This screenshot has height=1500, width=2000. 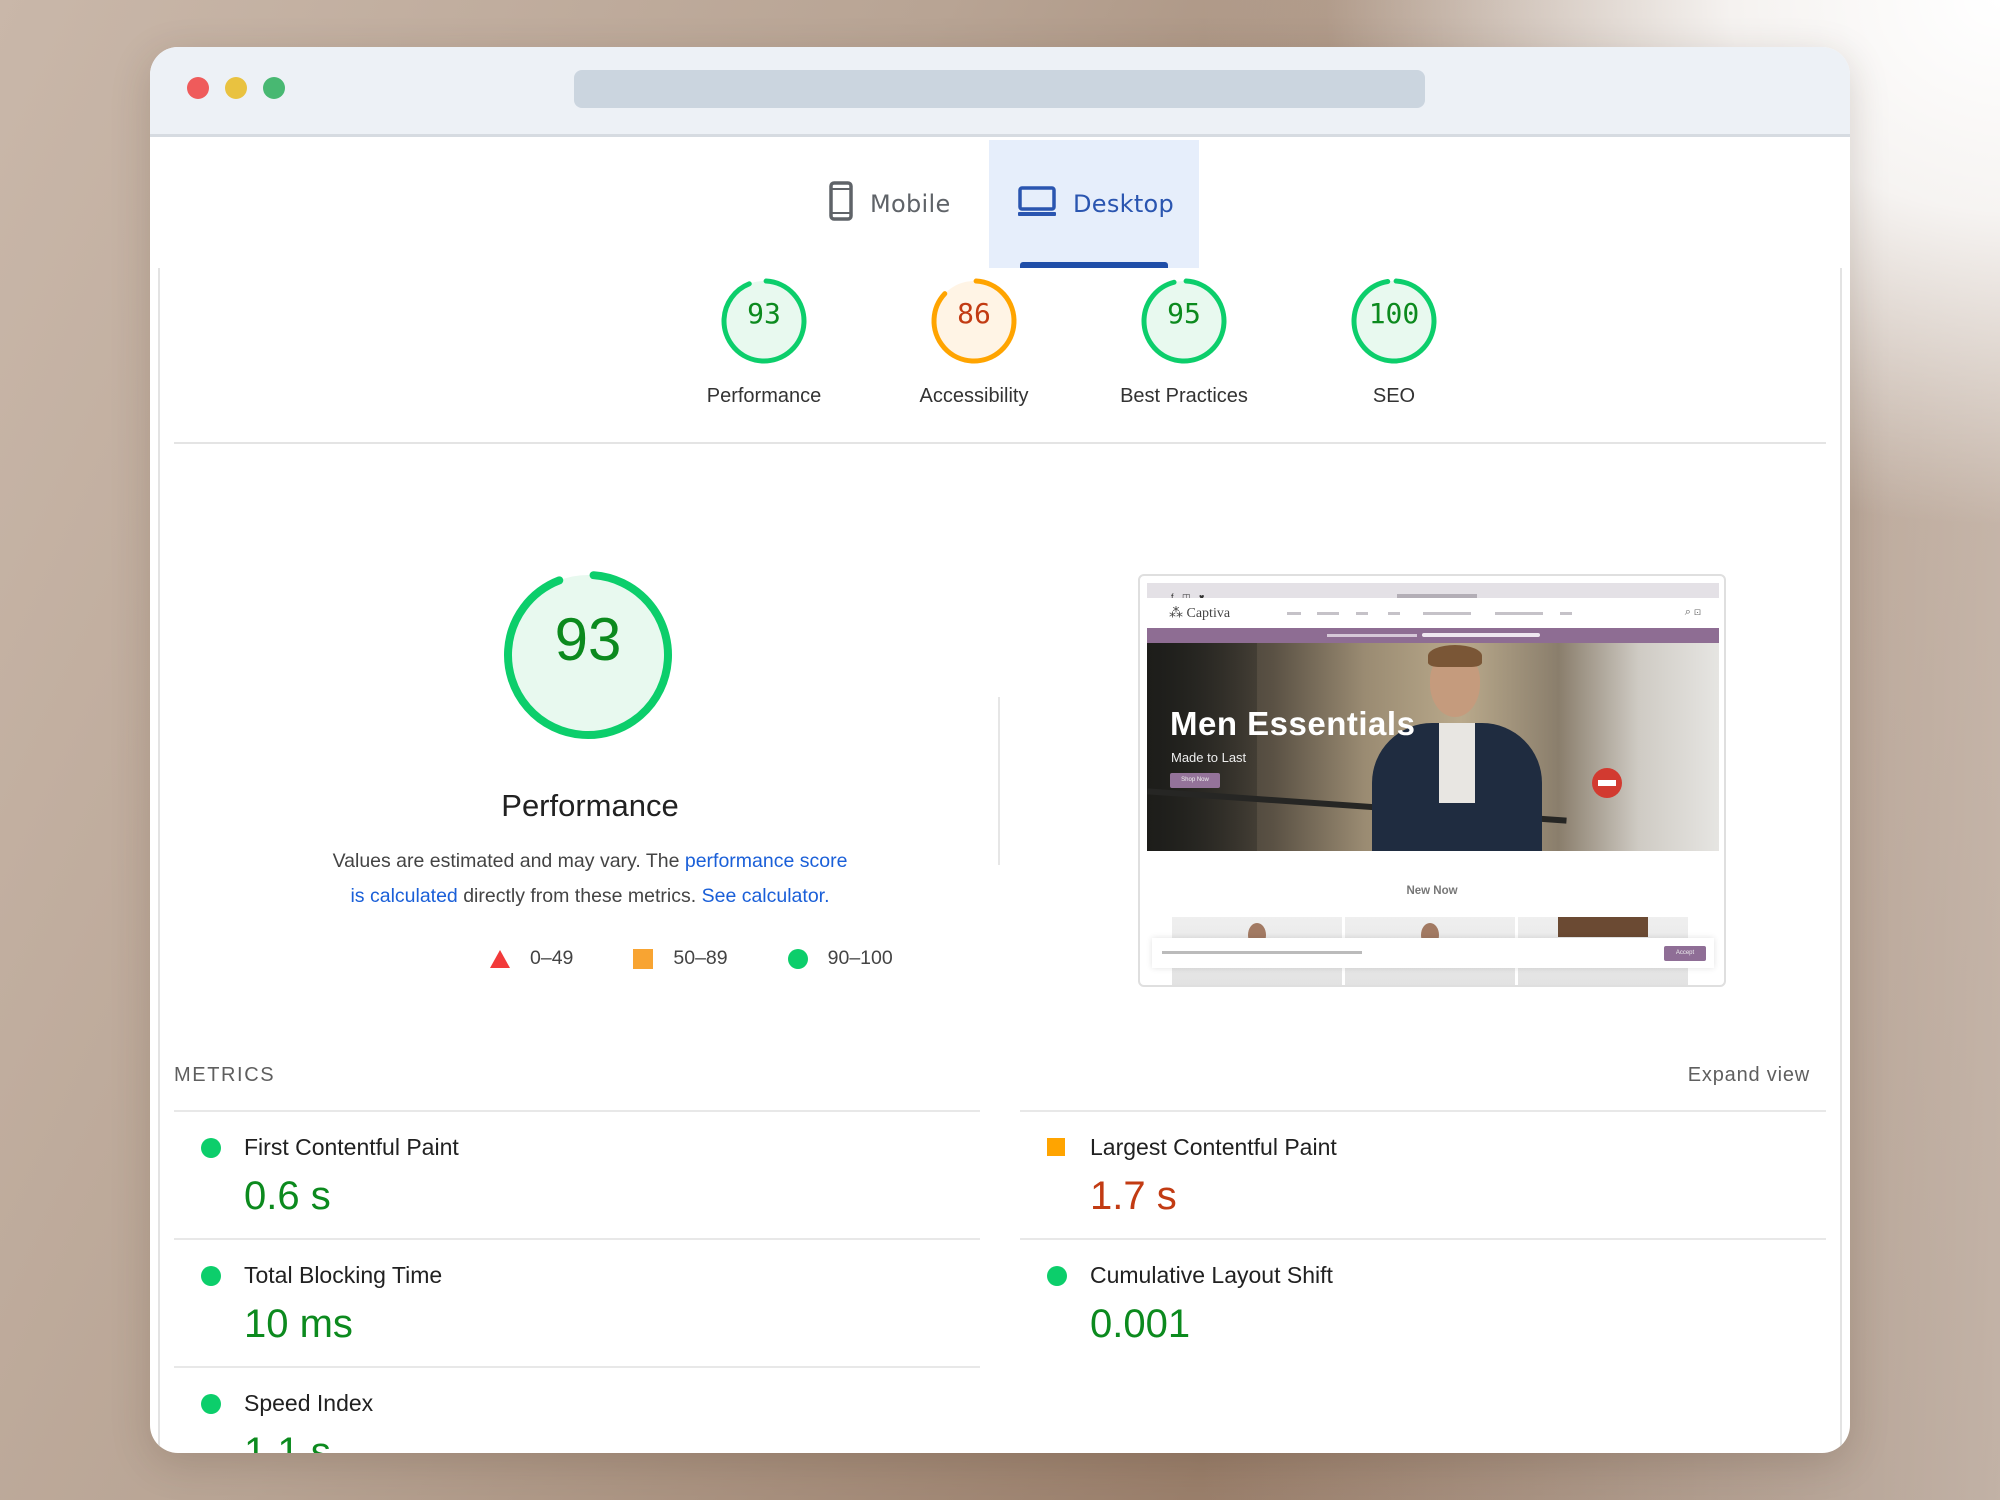 I want to click on shipping-text, so click(x=1372, y=635).